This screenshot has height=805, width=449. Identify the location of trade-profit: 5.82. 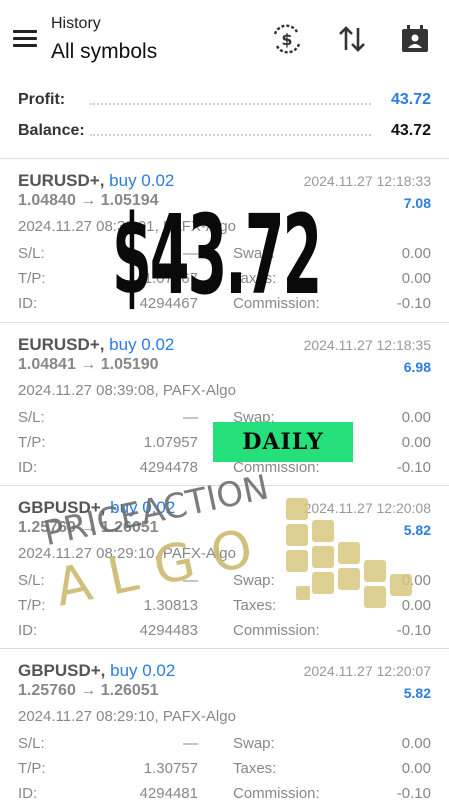
(417, 693).